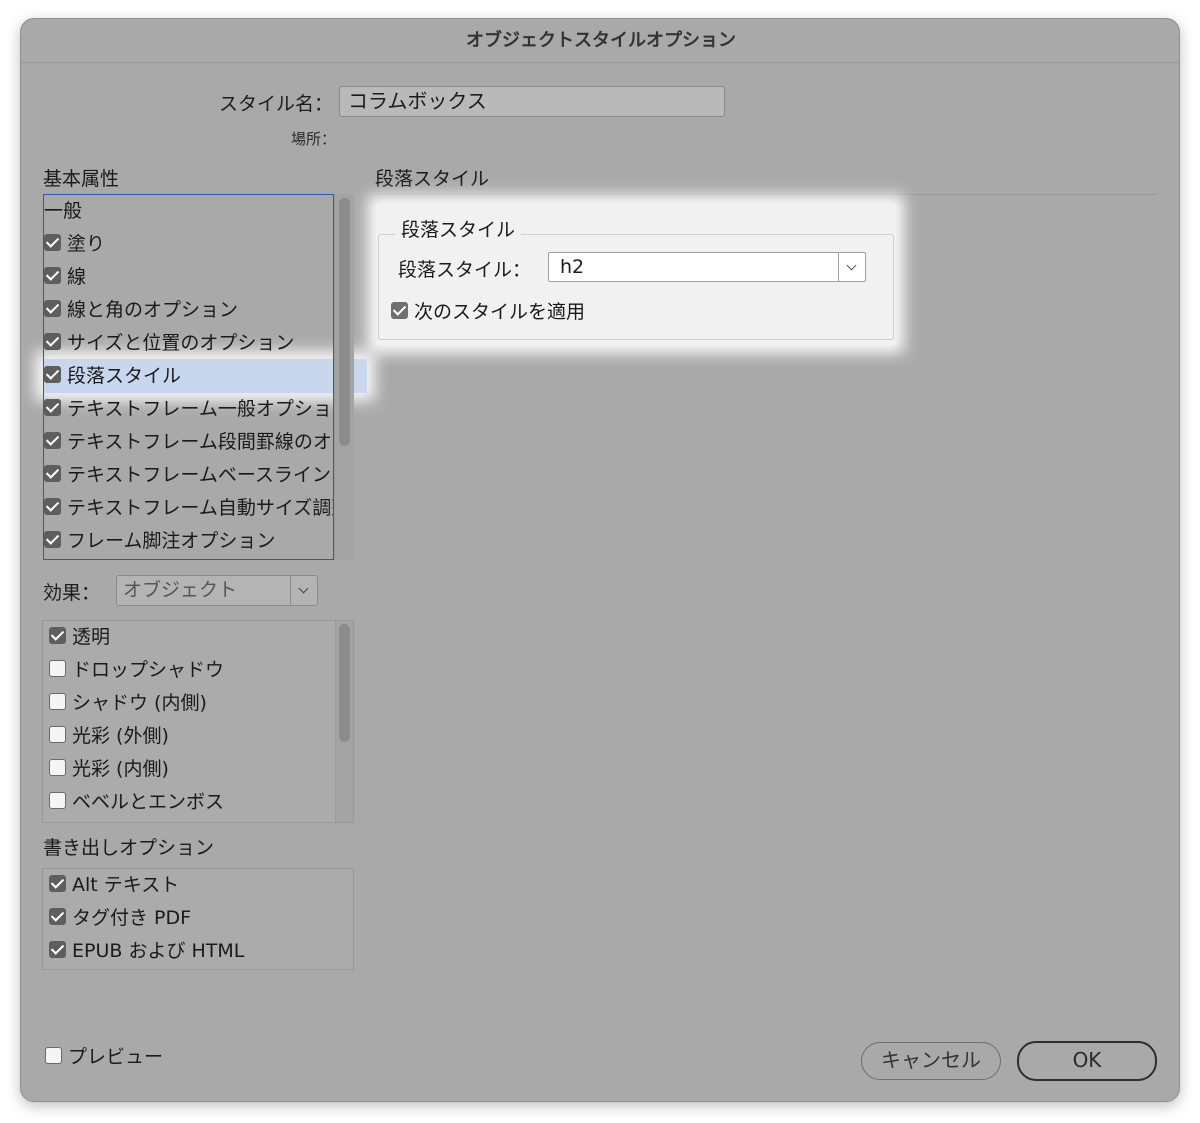 The width and height of the screenshot is (1200, 1123). I want to click on attr-label: テキストフレーム段間罫線のオプション, so click(200, 442).